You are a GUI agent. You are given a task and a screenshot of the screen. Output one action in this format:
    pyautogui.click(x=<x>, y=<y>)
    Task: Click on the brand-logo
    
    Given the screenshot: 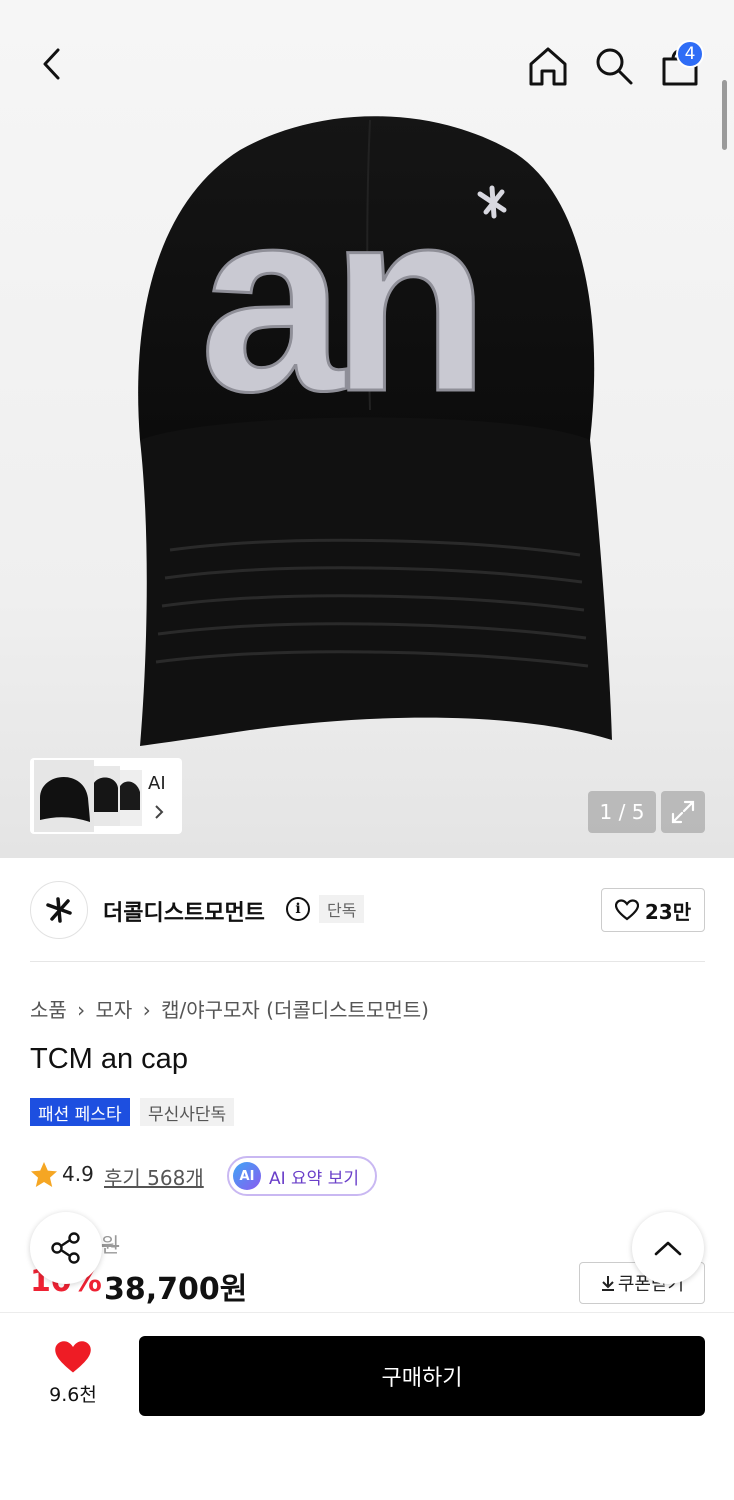 What is the action you would take?
    pyautogui.click(x=59, y=910)
    